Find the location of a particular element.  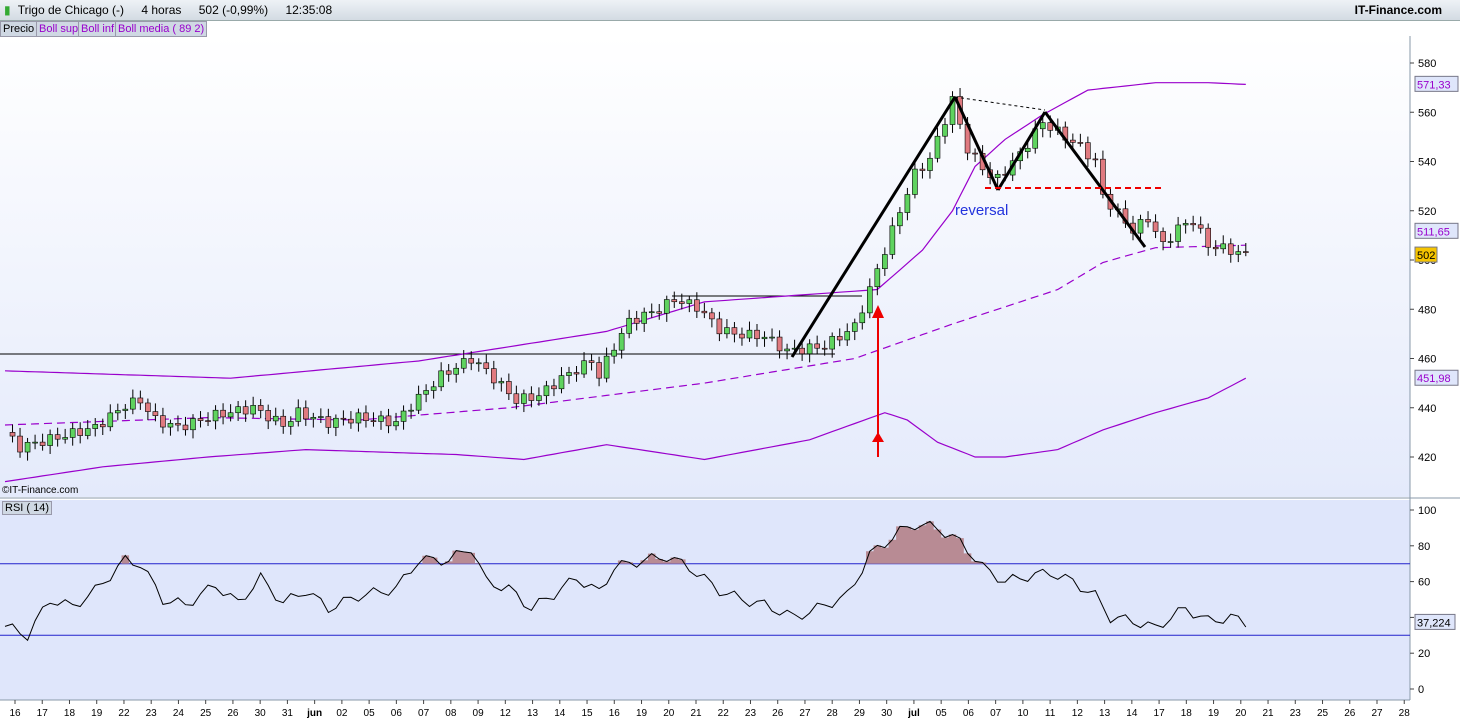

time: 12:35:08 is located at coordinates (309, 10).